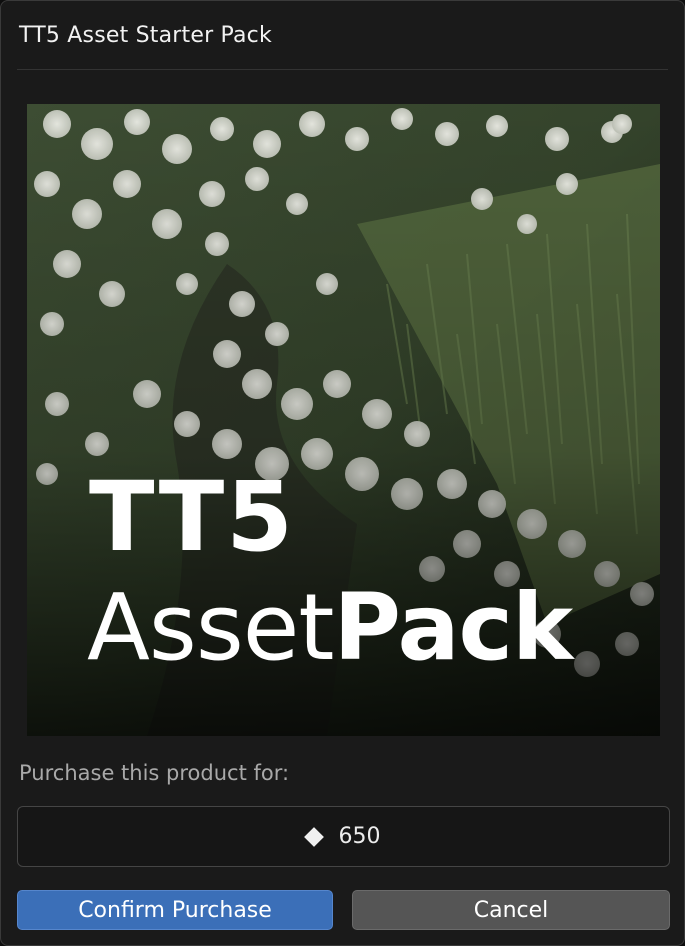 This screenshot has height=946, width=685. I want to click on dialog-title: TT5 Asset Starter Pack, so click(145, 35).